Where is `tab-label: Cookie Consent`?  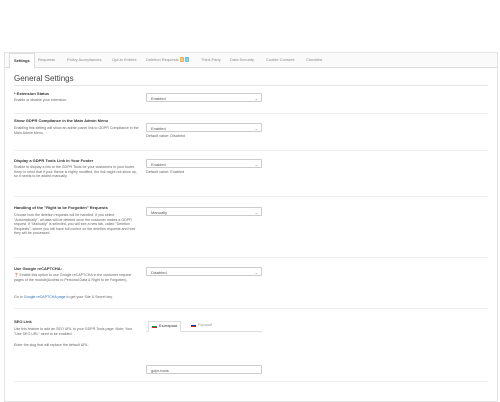 tab-label: Cookie Consent is located at coordinates (280, 59).